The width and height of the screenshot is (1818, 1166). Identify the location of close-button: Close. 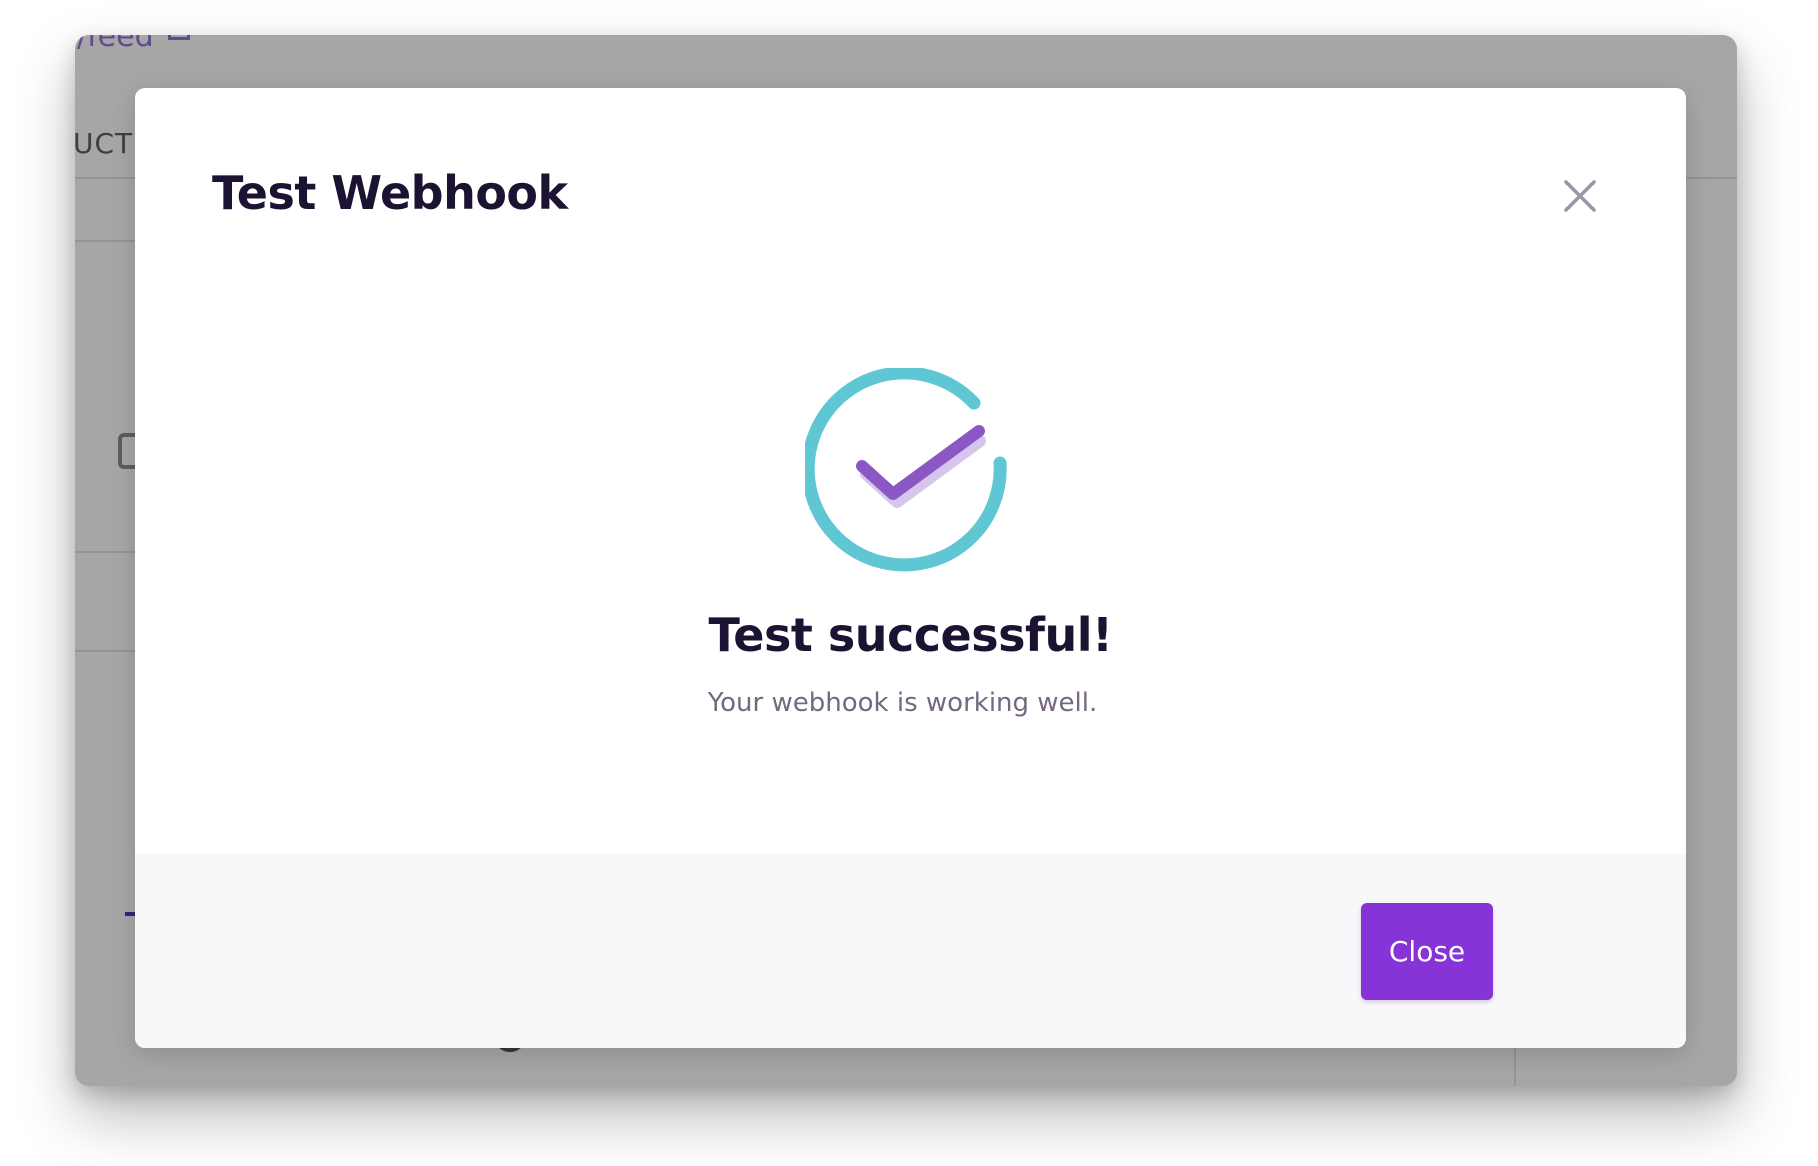
(1427, 951).